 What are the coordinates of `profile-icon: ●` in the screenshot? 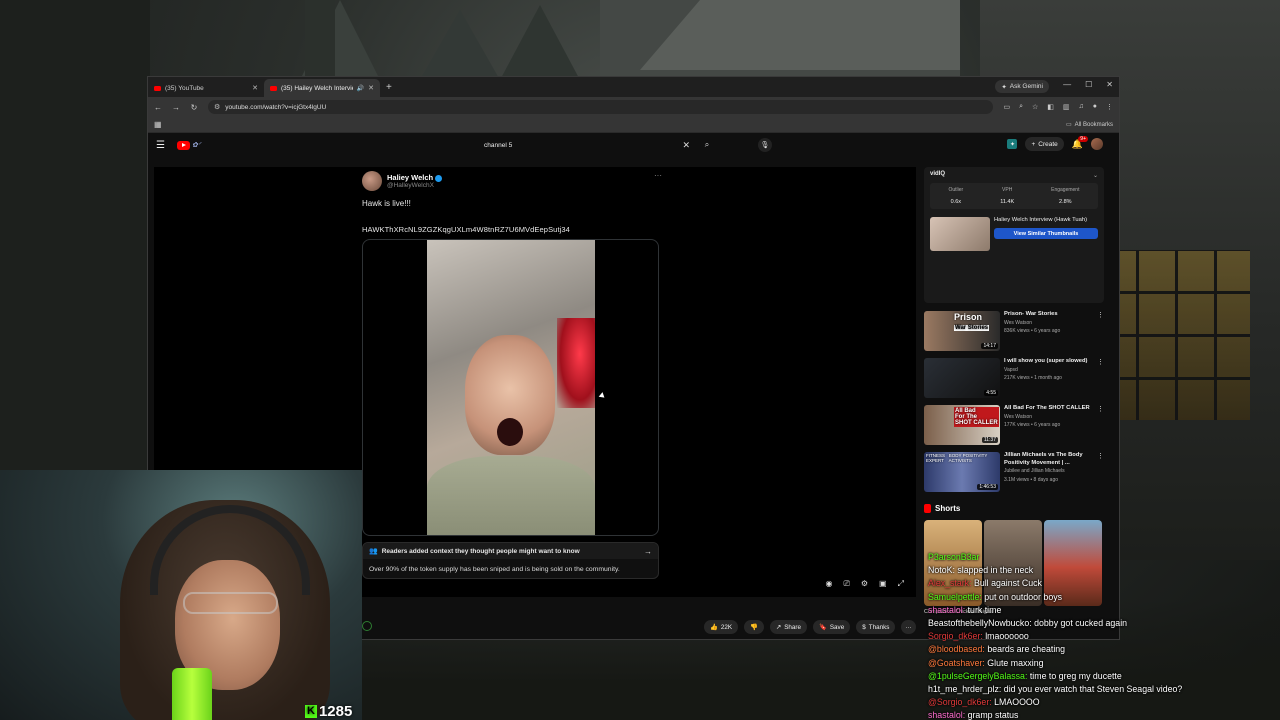 It's located at (1095, 107).